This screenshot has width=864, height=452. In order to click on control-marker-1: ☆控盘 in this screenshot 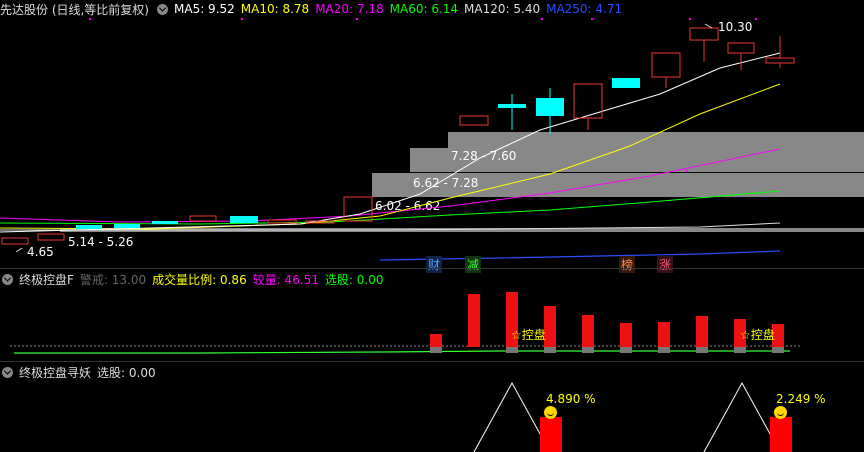, I will do `click(528, 335)`.